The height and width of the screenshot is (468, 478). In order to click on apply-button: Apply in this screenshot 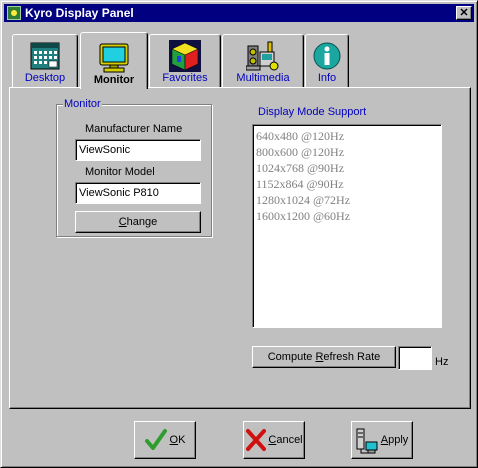, I will do `click(382, 440)`.